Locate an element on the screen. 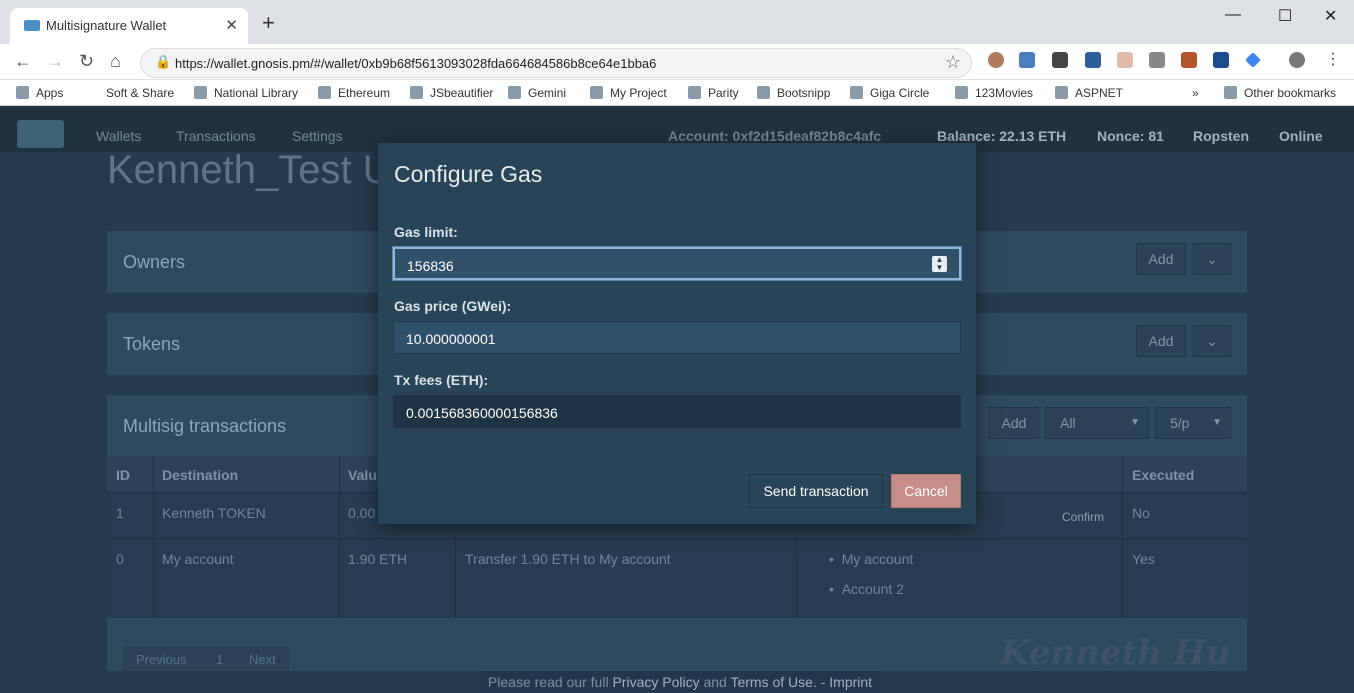 Image resolution: width=1354 pixels, height=693 pixels. nav-wallets: Wallets is located at coordinates (118, 136).